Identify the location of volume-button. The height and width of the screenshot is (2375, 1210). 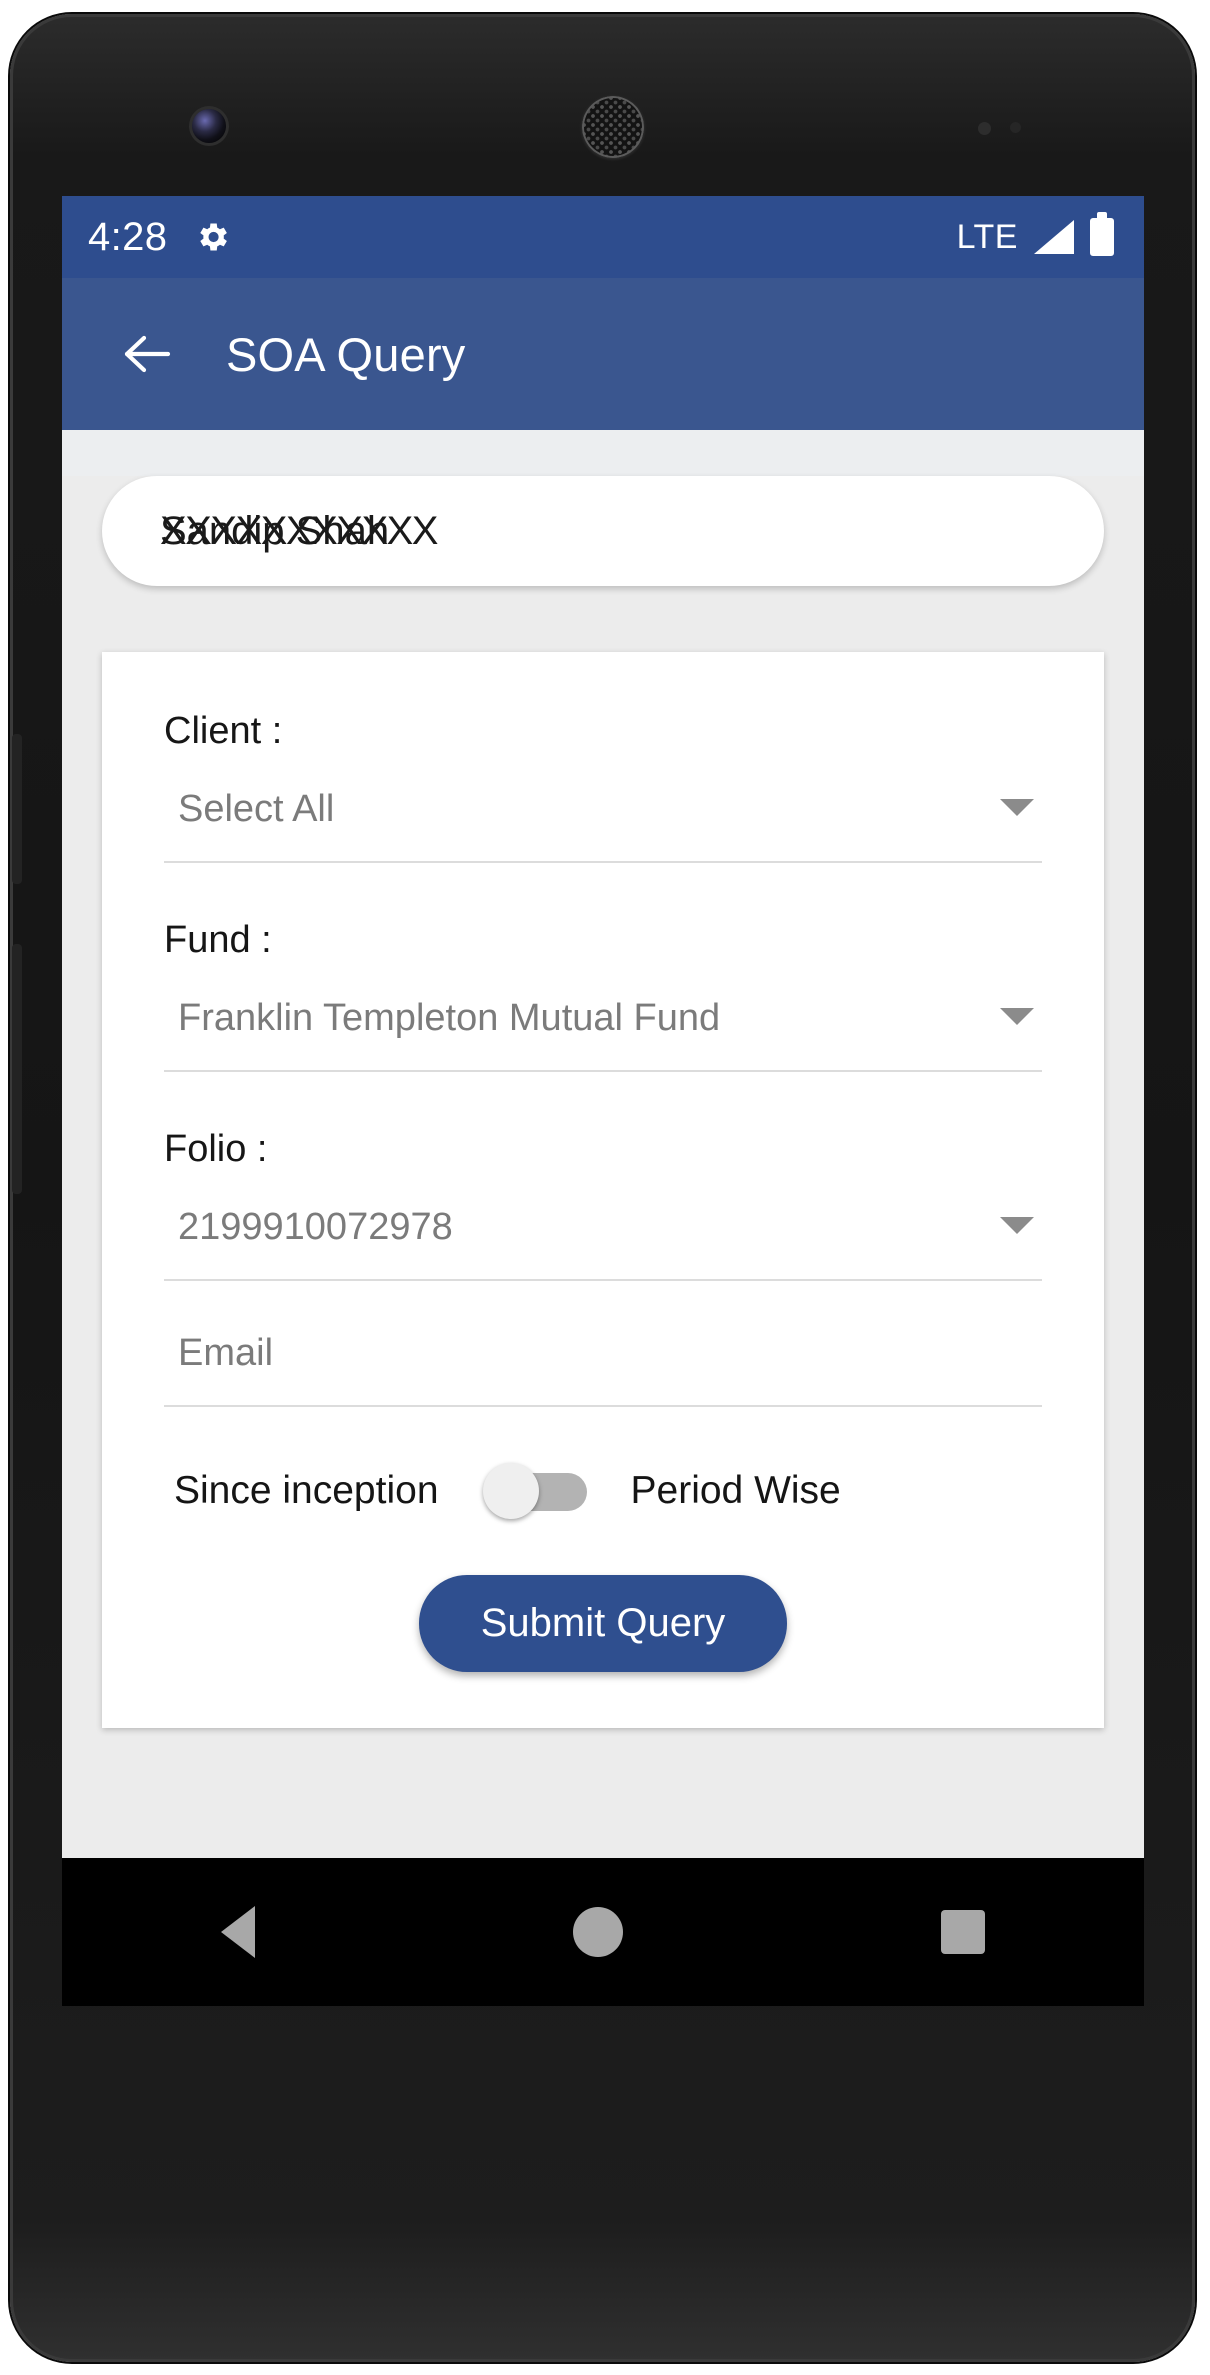
(17, 1069).